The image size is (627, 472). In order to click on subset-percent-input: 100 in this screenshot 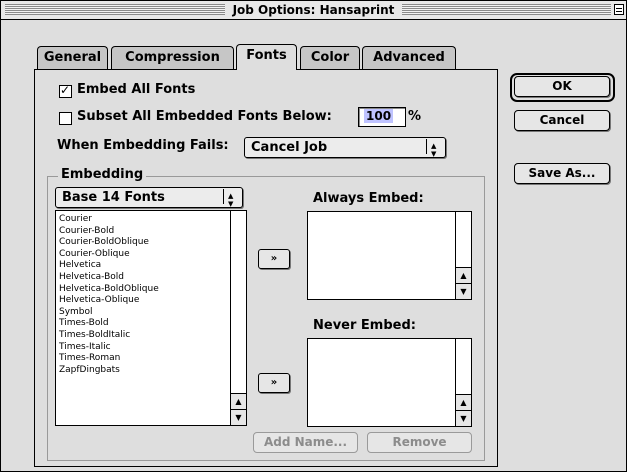, I will do `click(382, 117)`.